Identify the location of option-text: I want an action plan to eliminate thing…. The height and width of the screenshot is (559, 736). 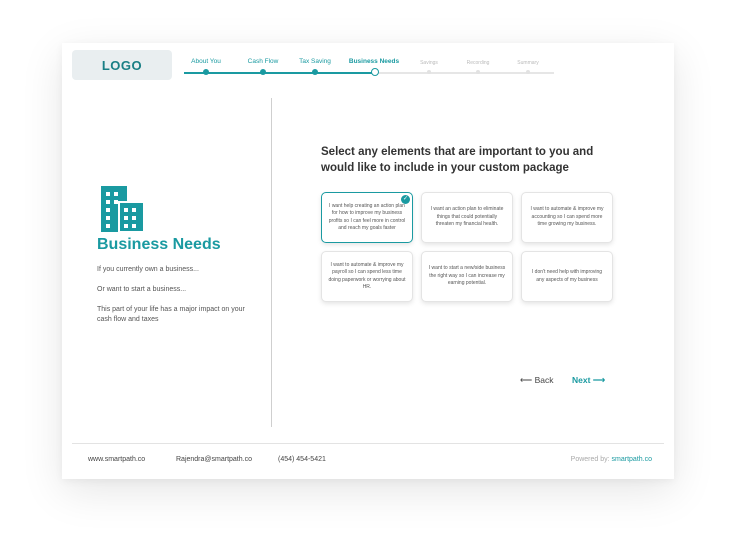
(467, 217).